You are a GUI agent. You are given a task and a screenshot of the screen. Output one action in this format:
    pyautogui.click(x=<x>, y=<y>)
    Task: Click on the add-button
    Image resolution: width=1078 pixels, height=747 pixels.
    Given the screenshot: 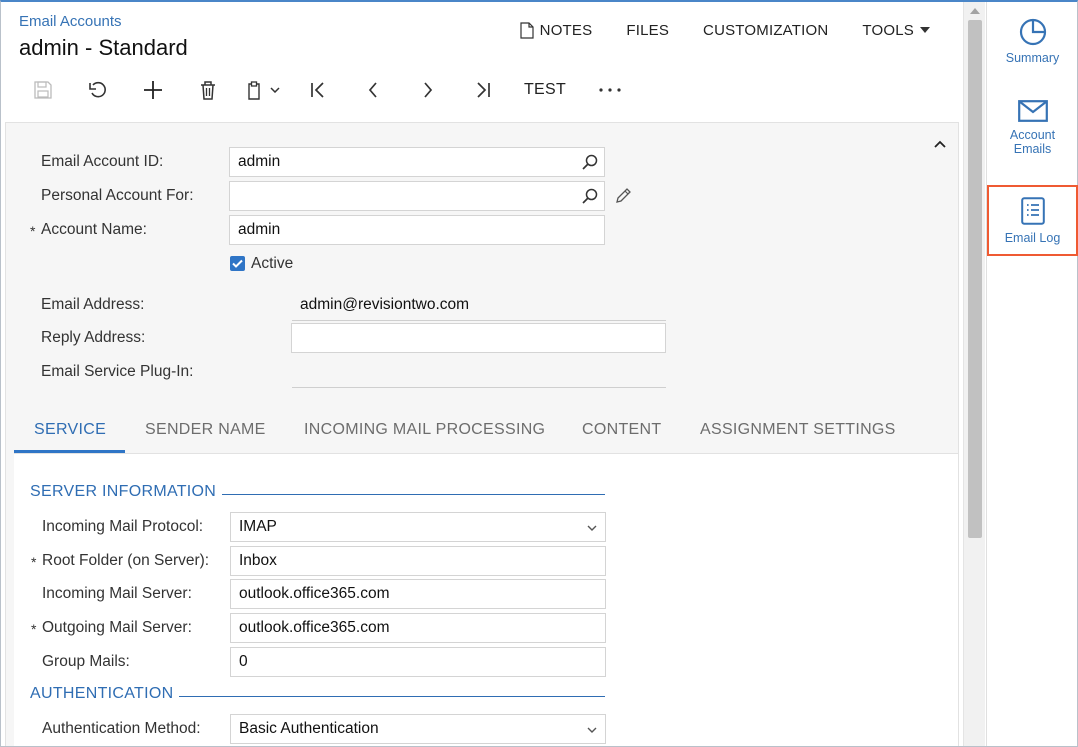 What is the action you would take?
    pyautogui.click(x=152, y=90)
    